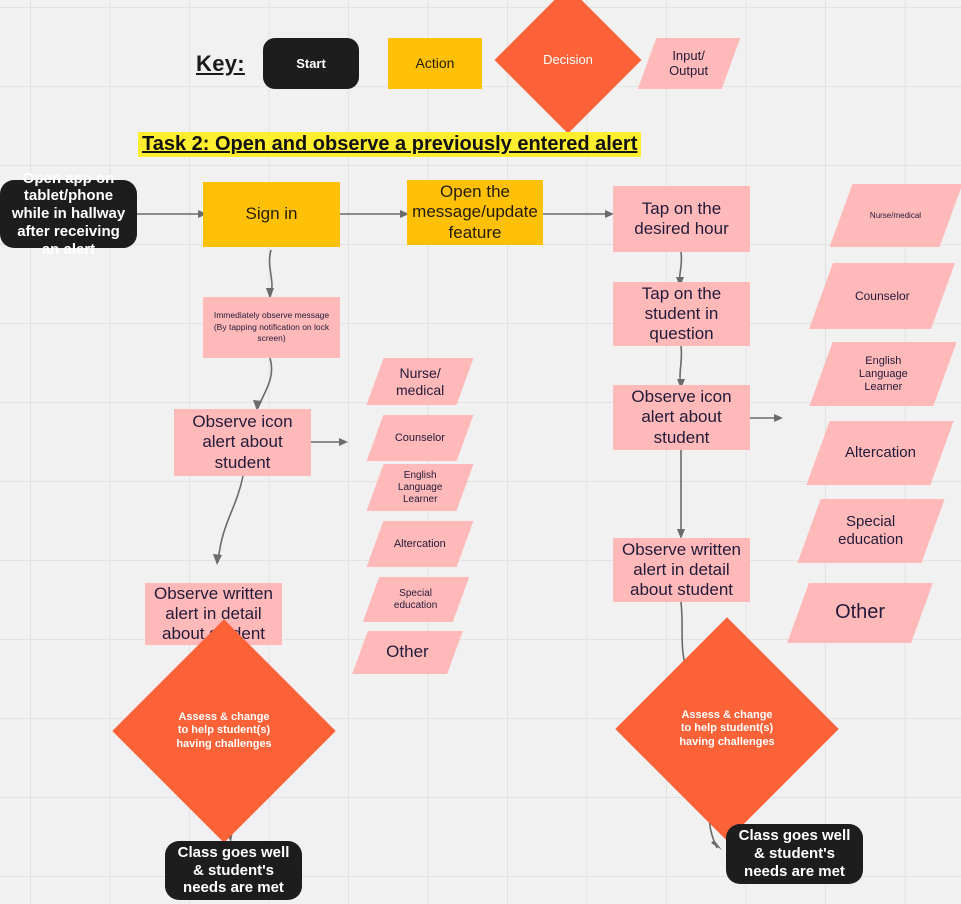 This screenshot has height=904, width=961. I want to click on io-right-english-language-learner: English Language Learner, so click(883, 374).